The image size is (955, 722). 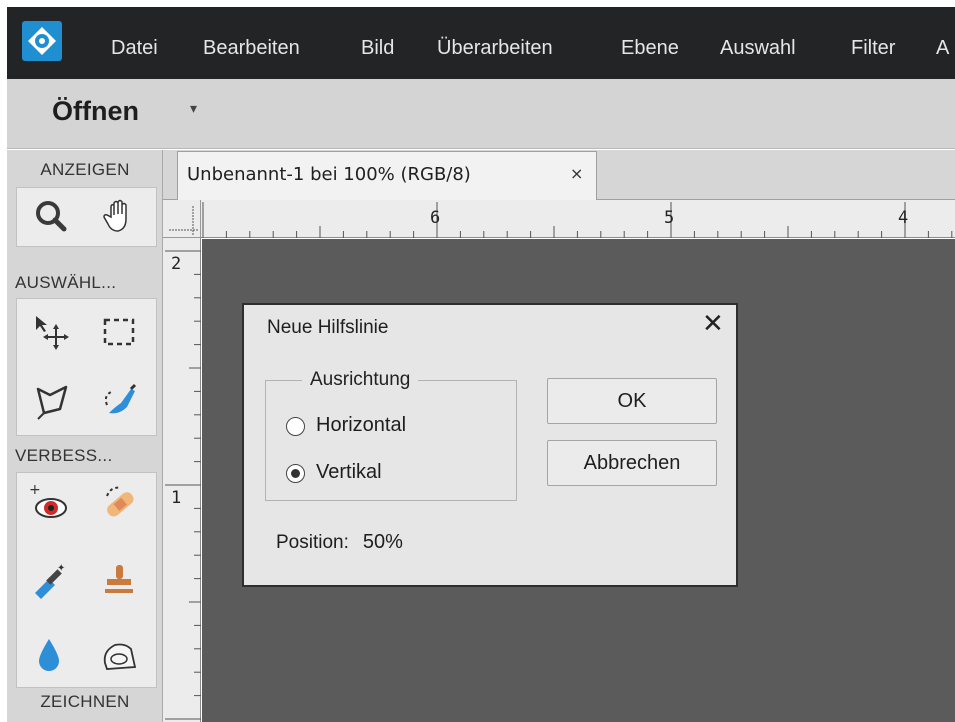 I want to click on position-value: 50%, so click(x=383, y=542).